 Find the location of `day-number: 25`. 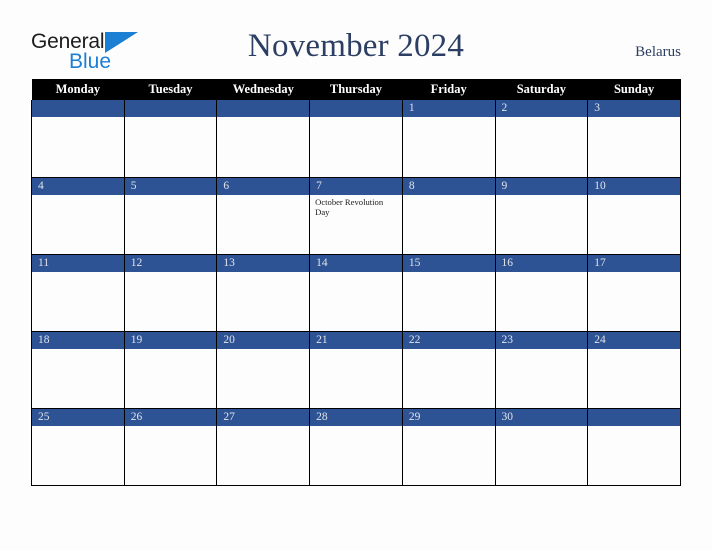

day-number: 25 is located at coordinates (78, 417).